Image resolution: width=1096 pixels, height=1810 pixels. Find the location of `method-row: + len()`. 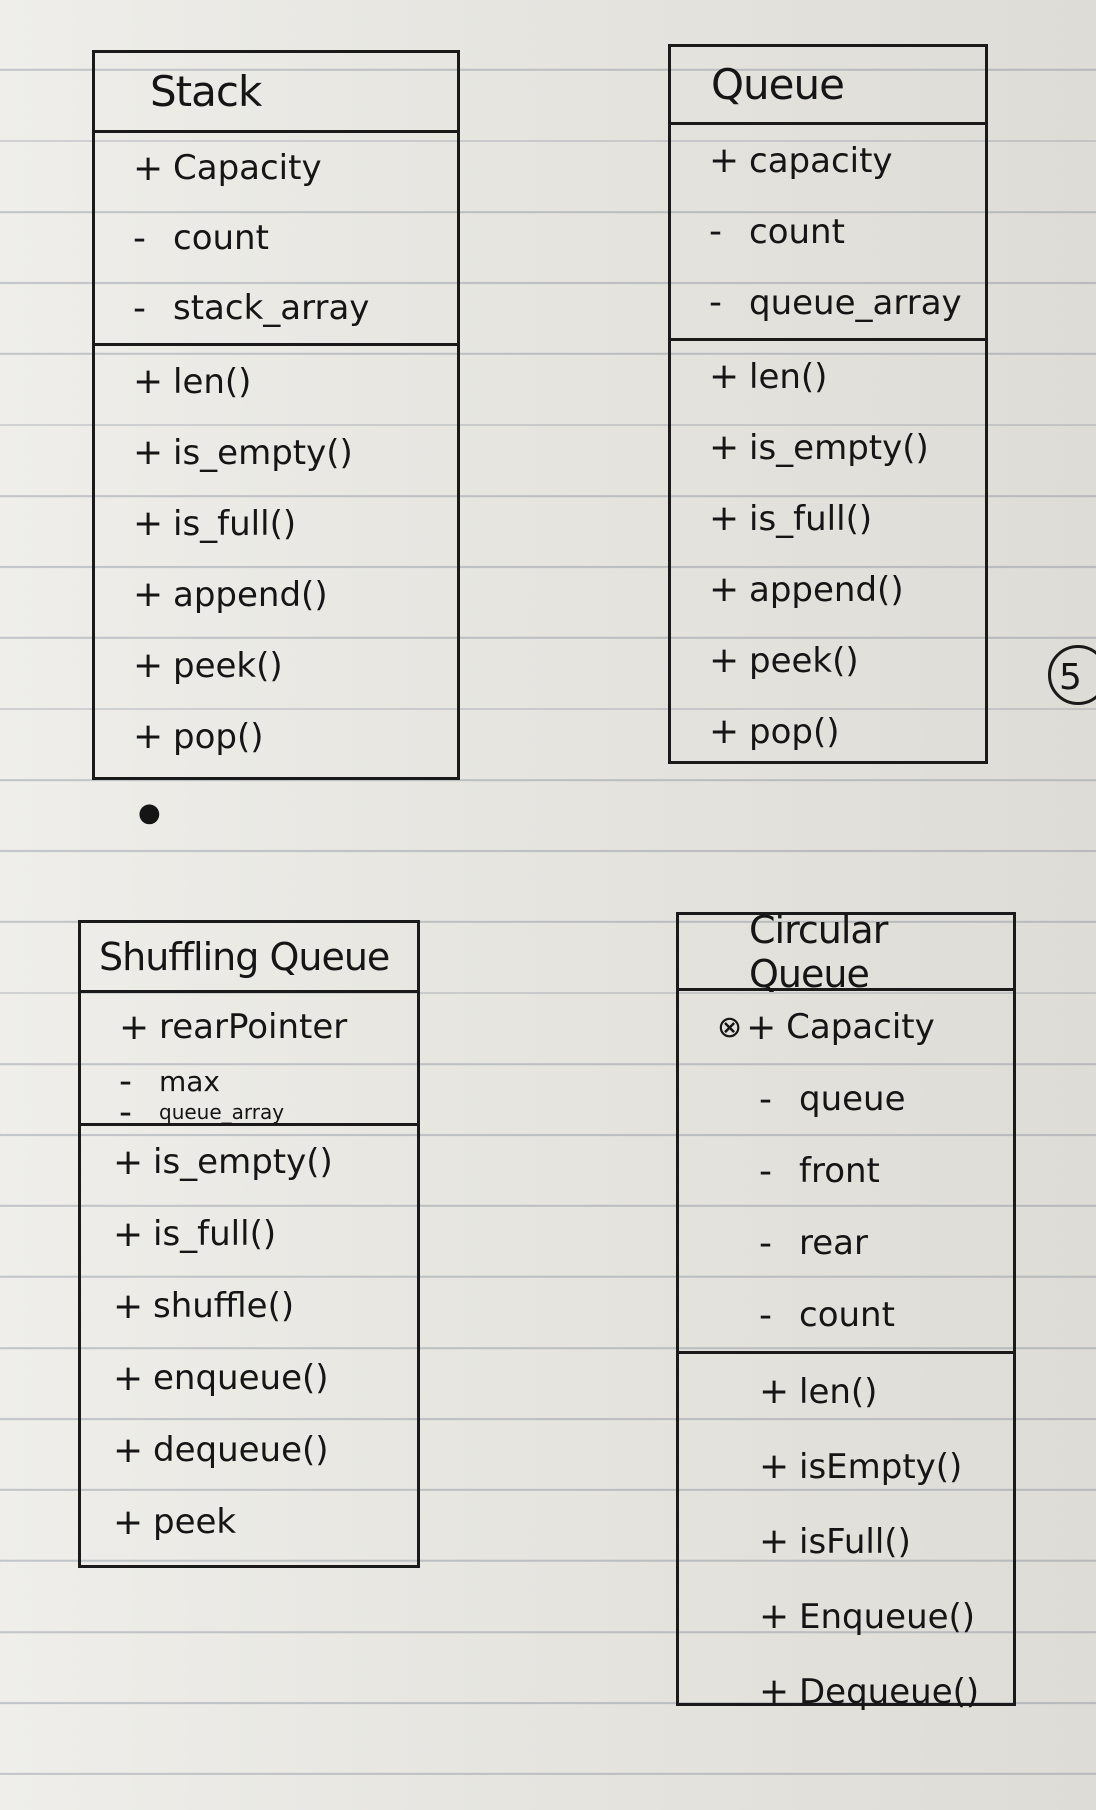

method-row: + len() is located at coordinates (276, 381).